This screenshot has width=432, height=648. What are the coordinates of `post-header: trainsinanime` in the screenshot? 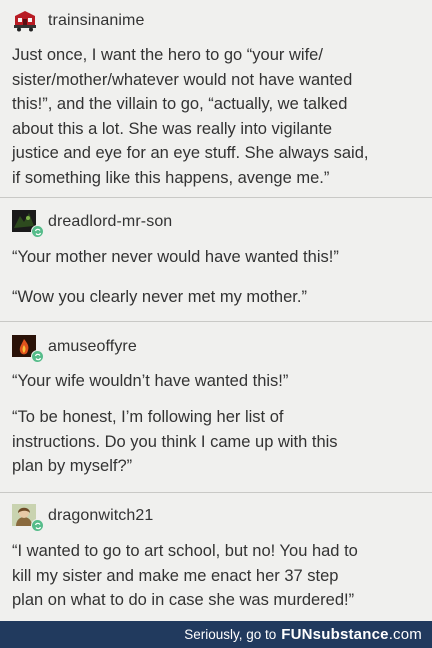 It's located at (78, 21).